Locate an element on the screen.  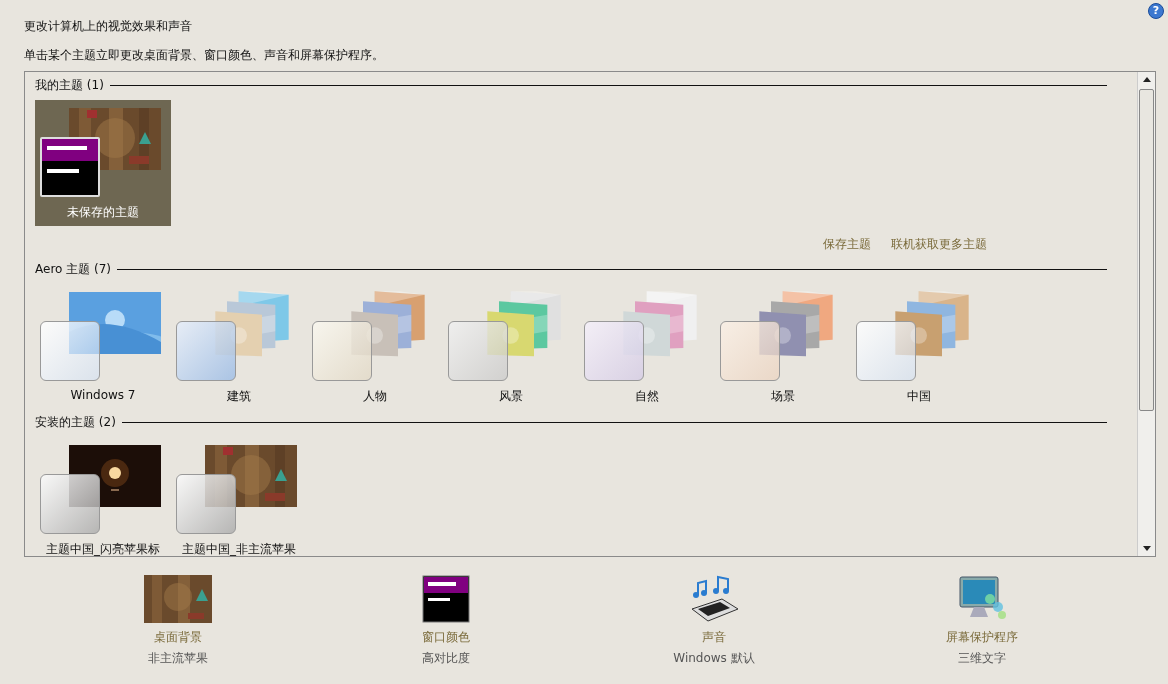
link: 联机获取更多主题 is located at coordinates (939, 244).